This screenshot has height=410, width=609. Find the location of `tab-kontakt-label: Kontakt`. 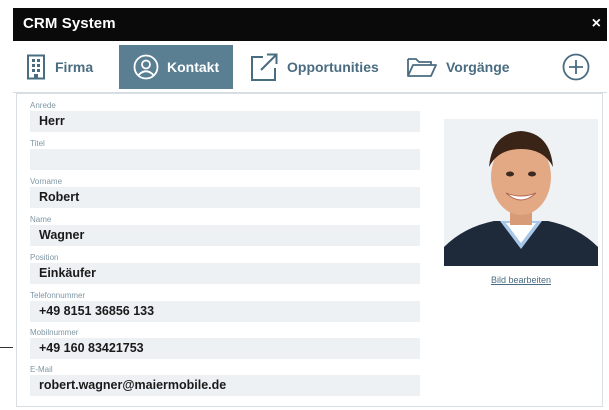

tab-kontakt-label: Kontakt is located at coordinates (193, 67).